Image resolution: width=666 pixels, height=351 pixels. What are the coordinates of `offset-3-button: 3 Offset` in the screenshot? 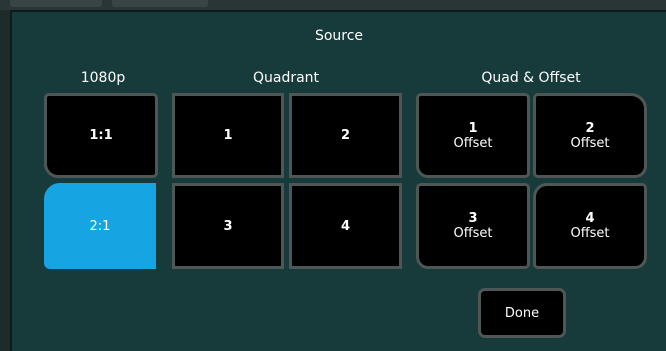 It's located at (473, 226).